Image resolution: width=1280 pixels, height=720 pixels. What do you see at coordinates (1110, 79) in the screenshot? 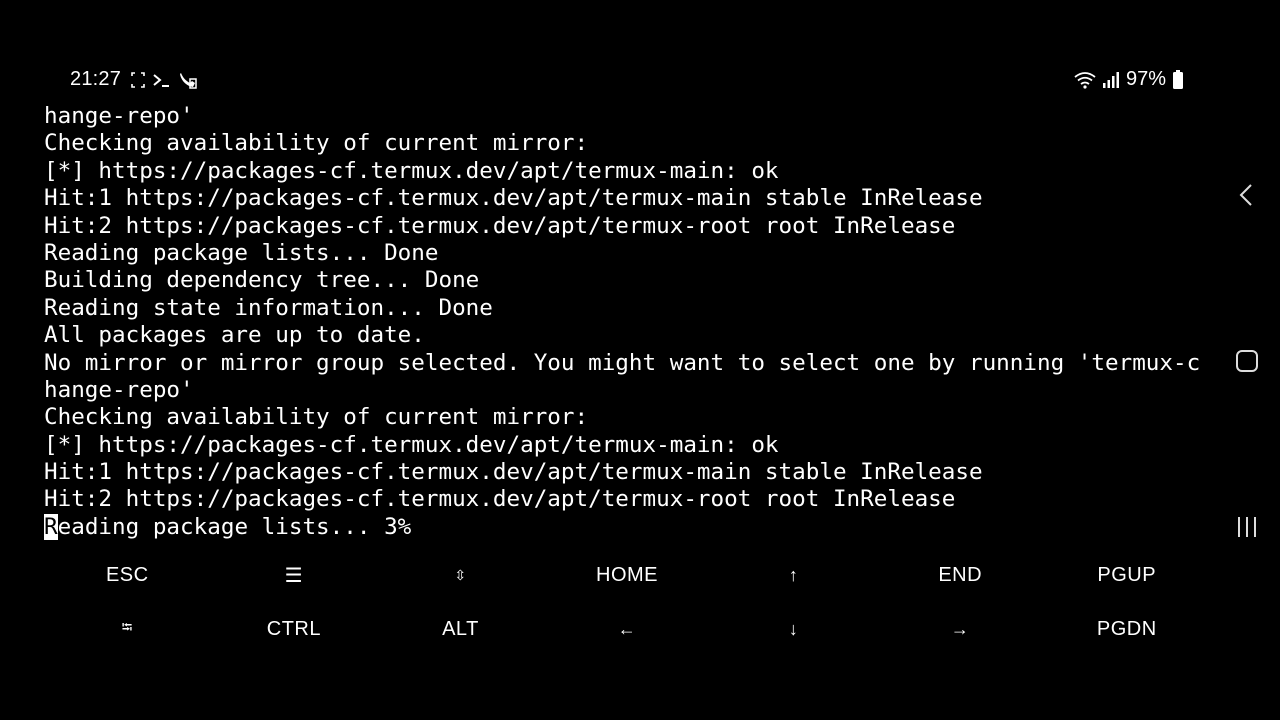
I see `signal-icon` at bounding box center [1110, 79].